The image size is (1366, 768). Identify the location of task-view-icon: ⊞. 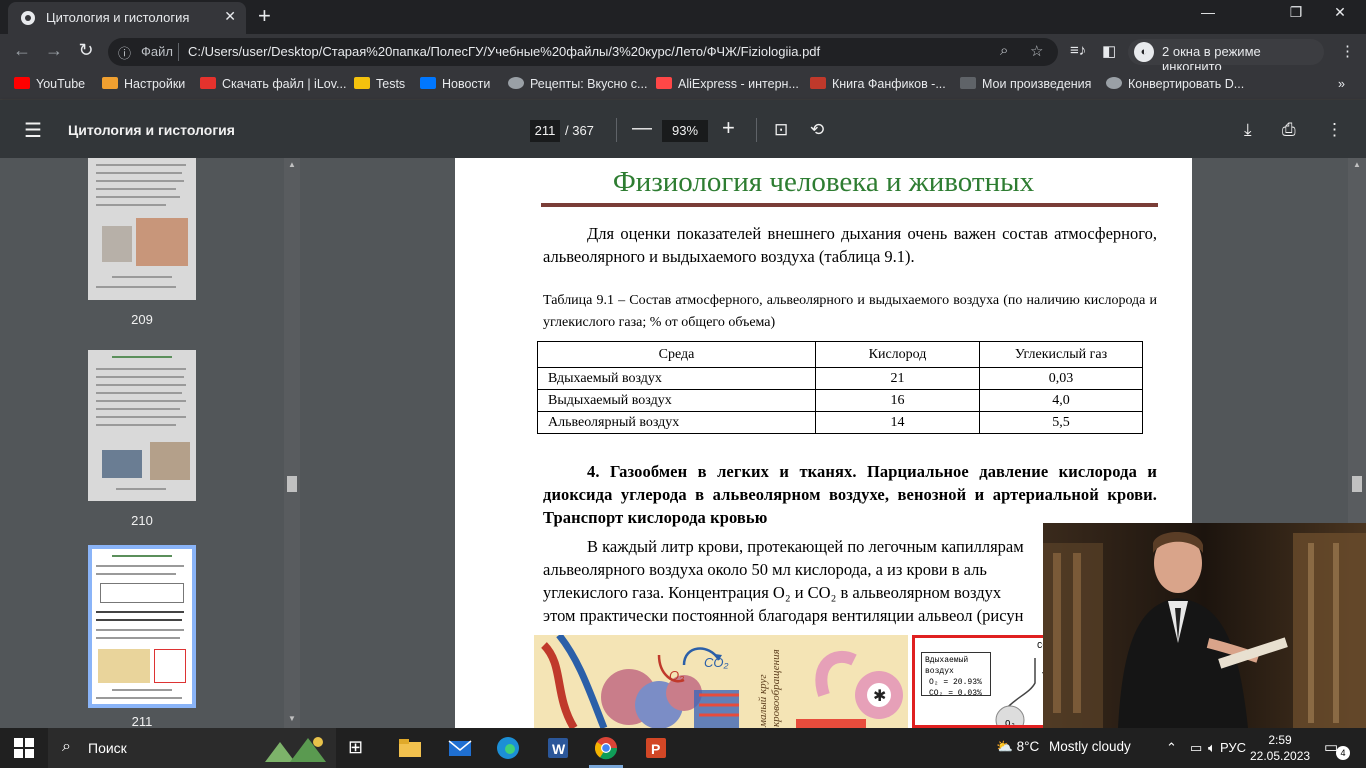
(362, 751).